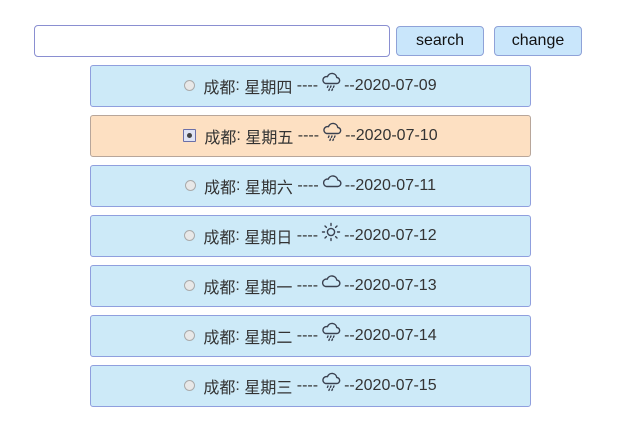  I want to click on toolbar: search change, so click(308, 41).